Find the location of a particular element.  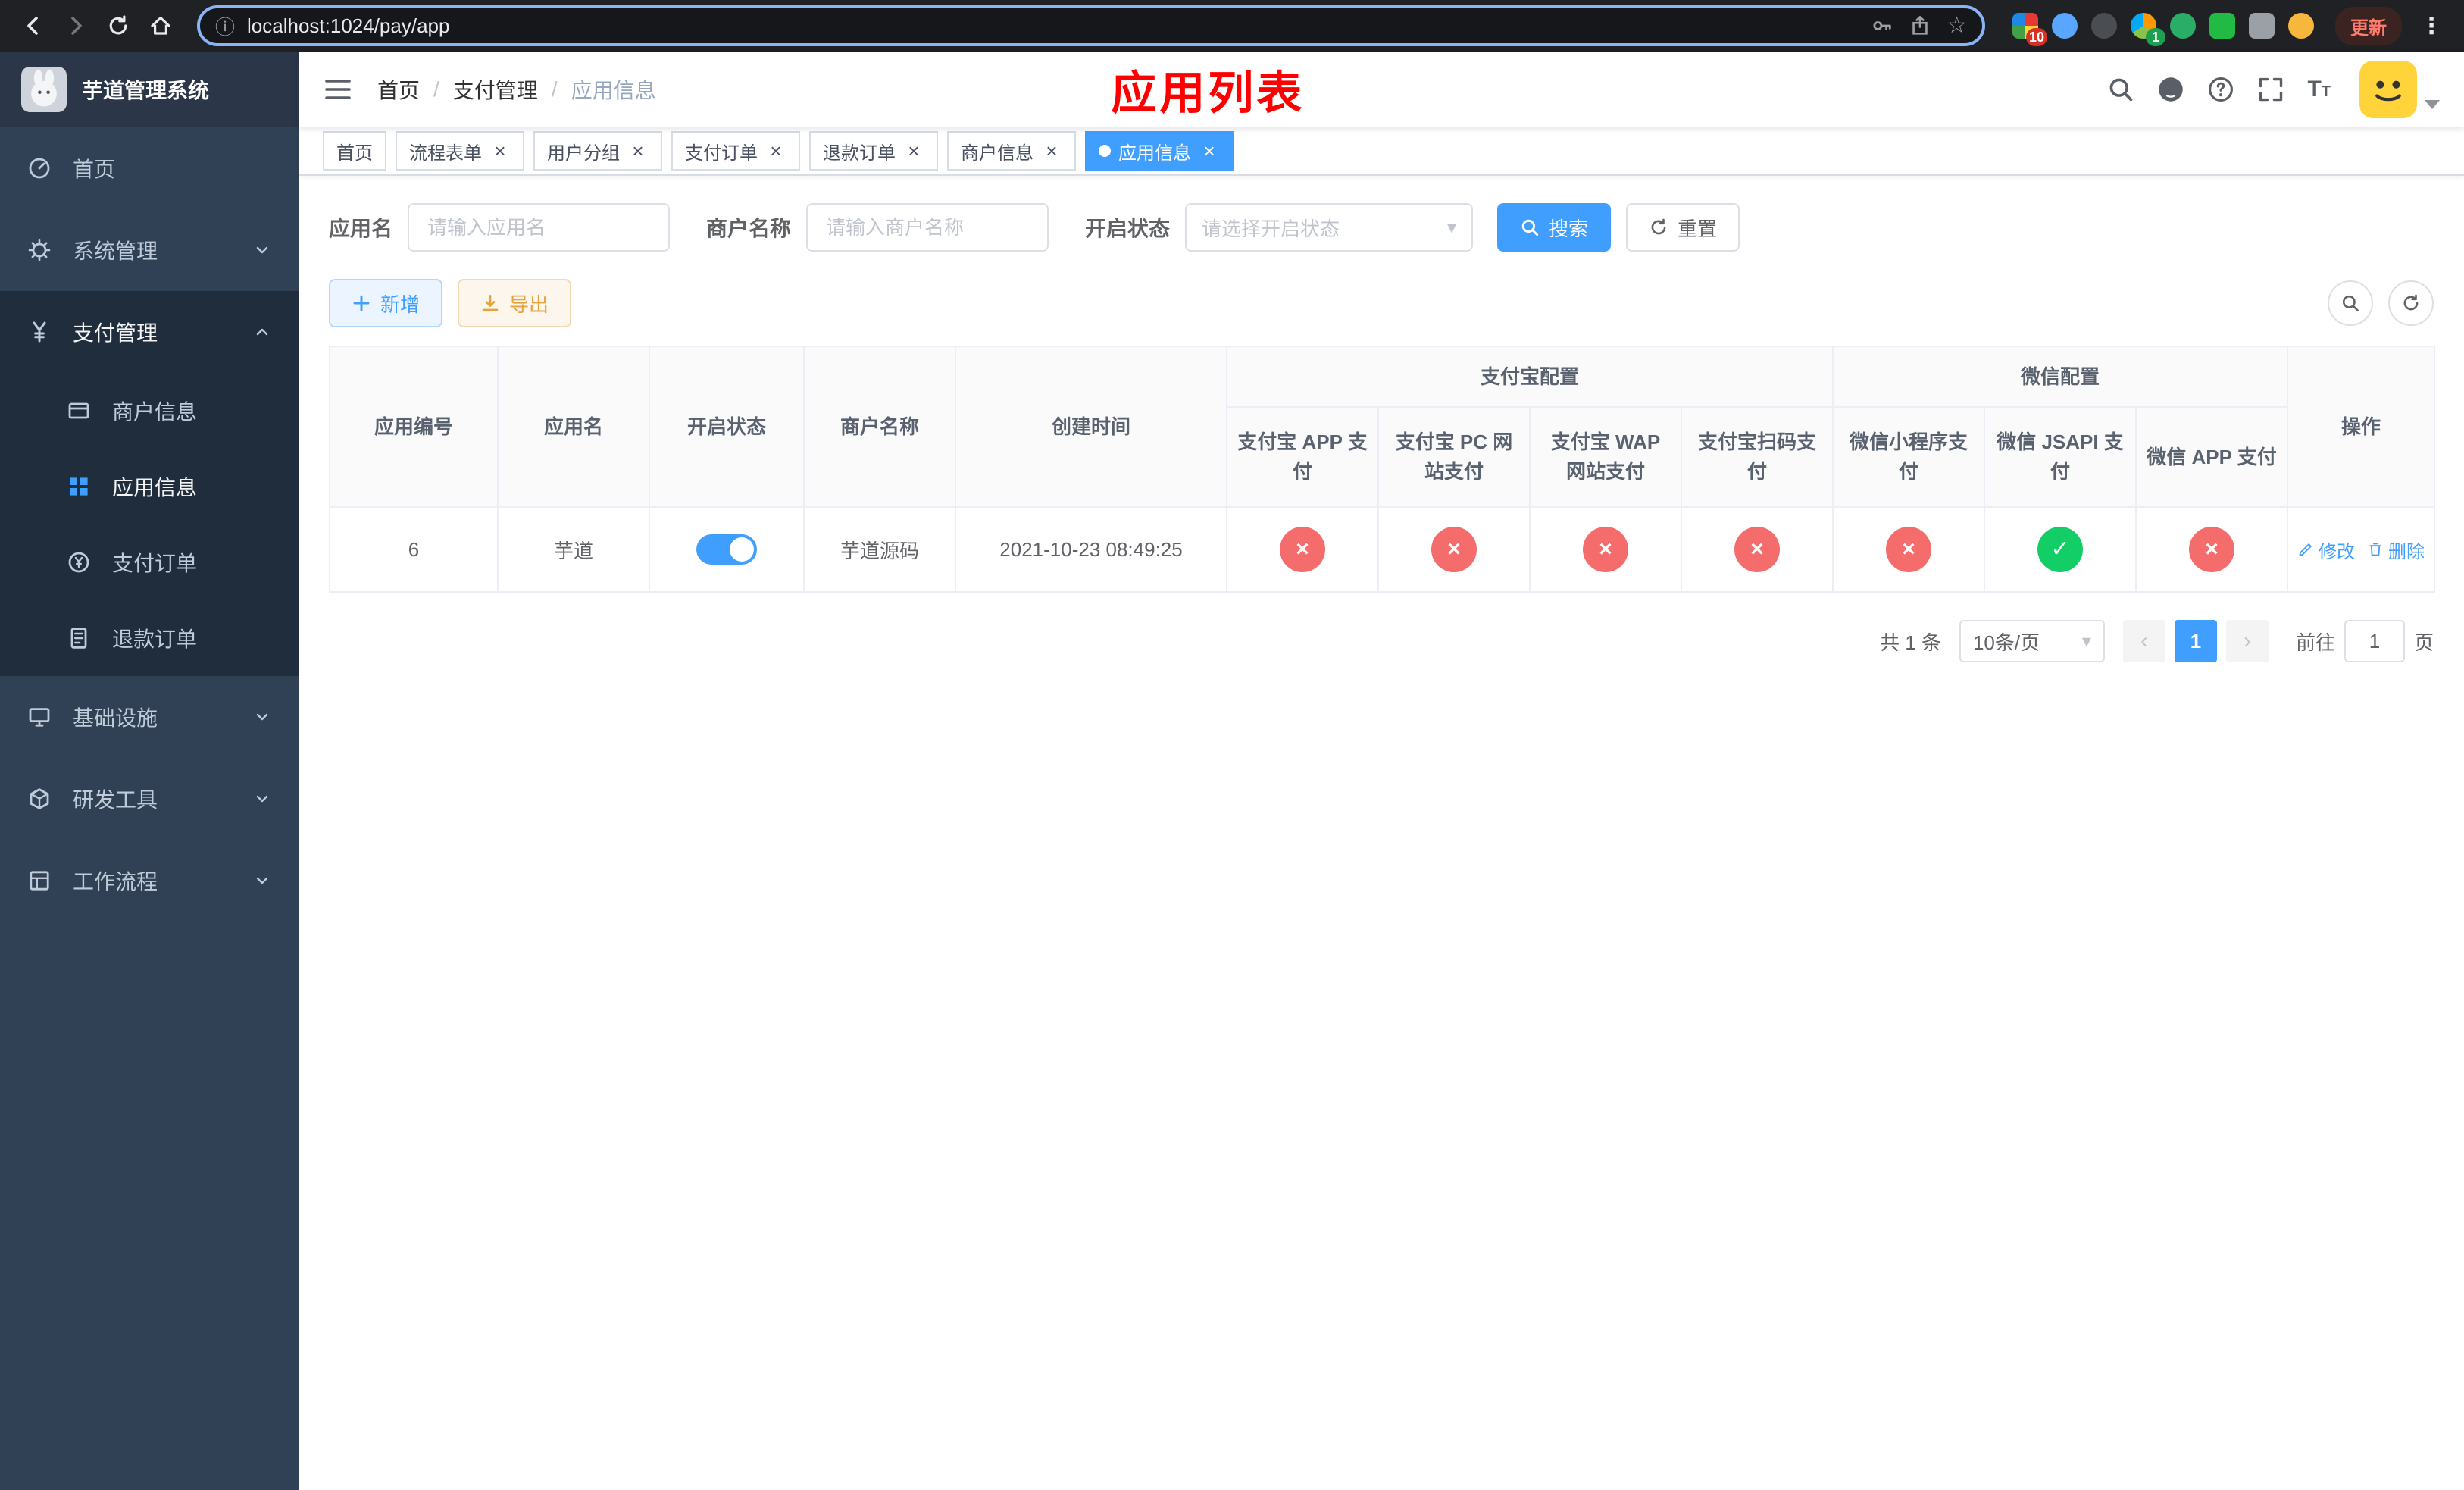

edit-link: 修改 is located at coordinates (2326, 550).